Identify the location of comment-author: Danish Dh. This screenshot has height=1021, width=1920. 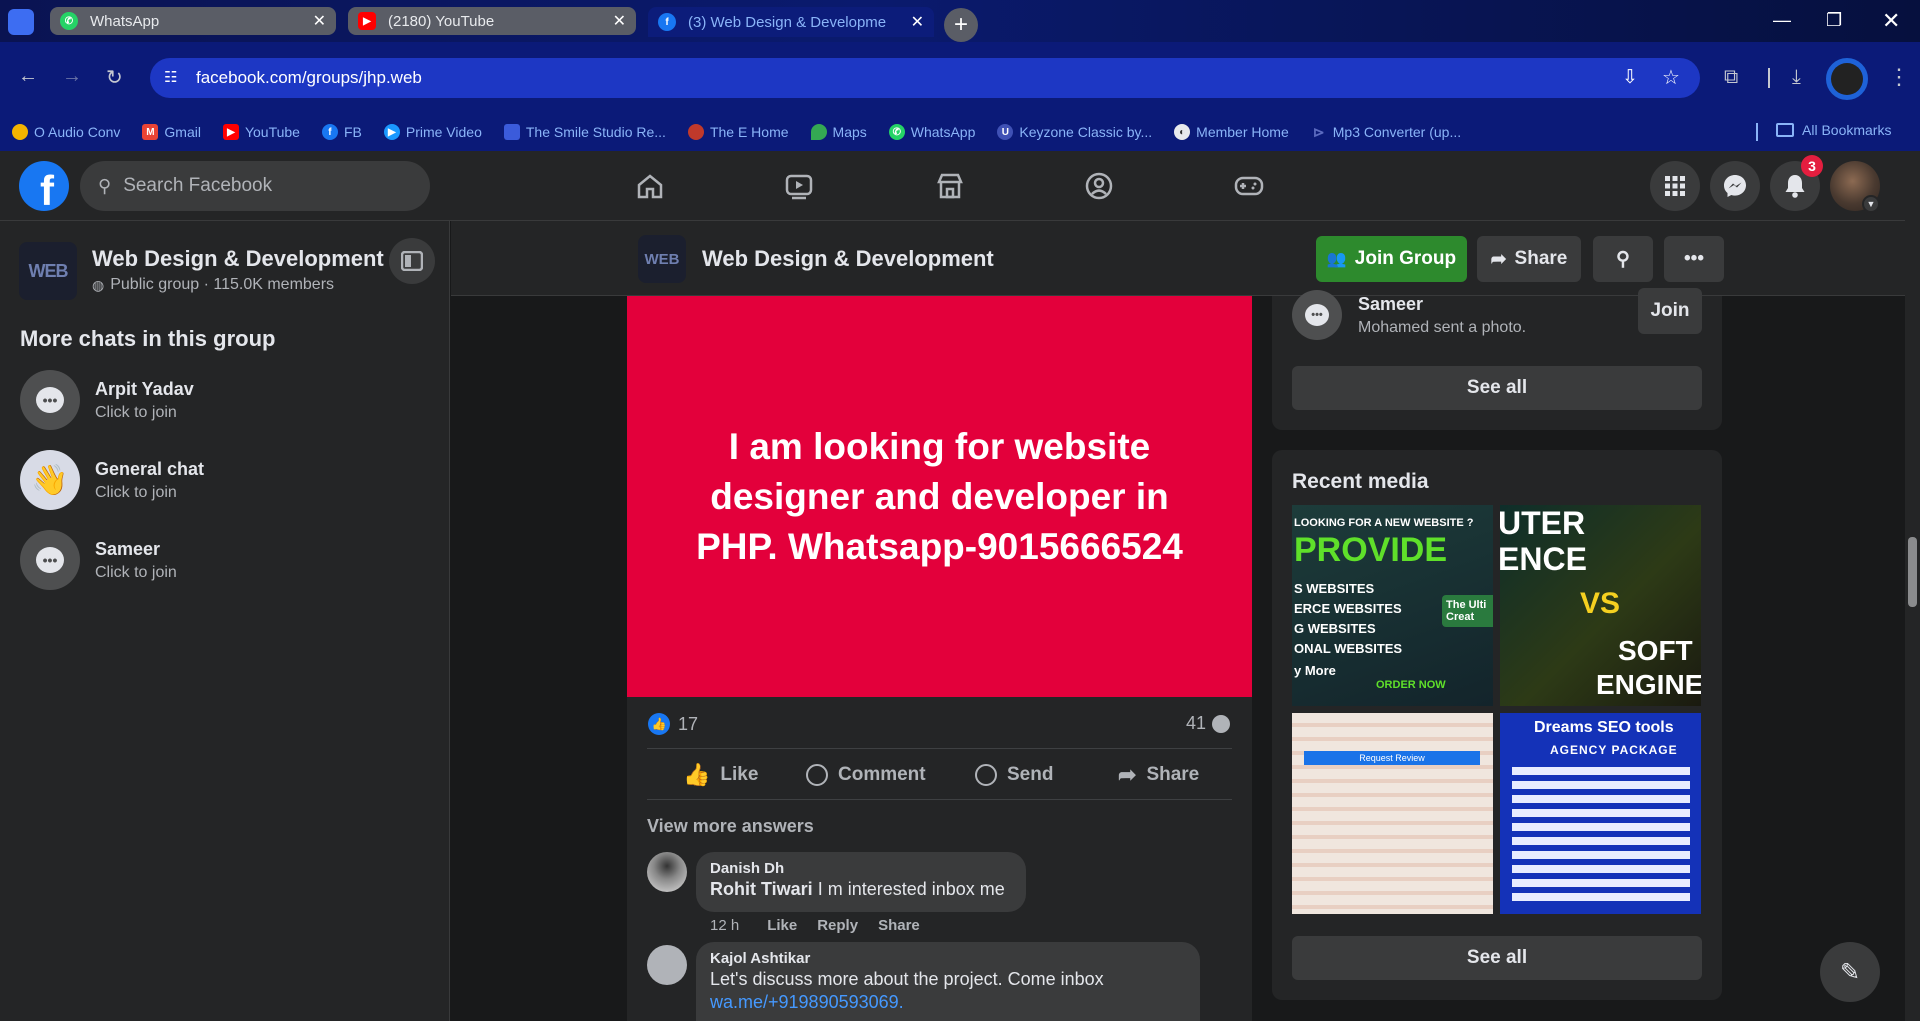
(861, 868).